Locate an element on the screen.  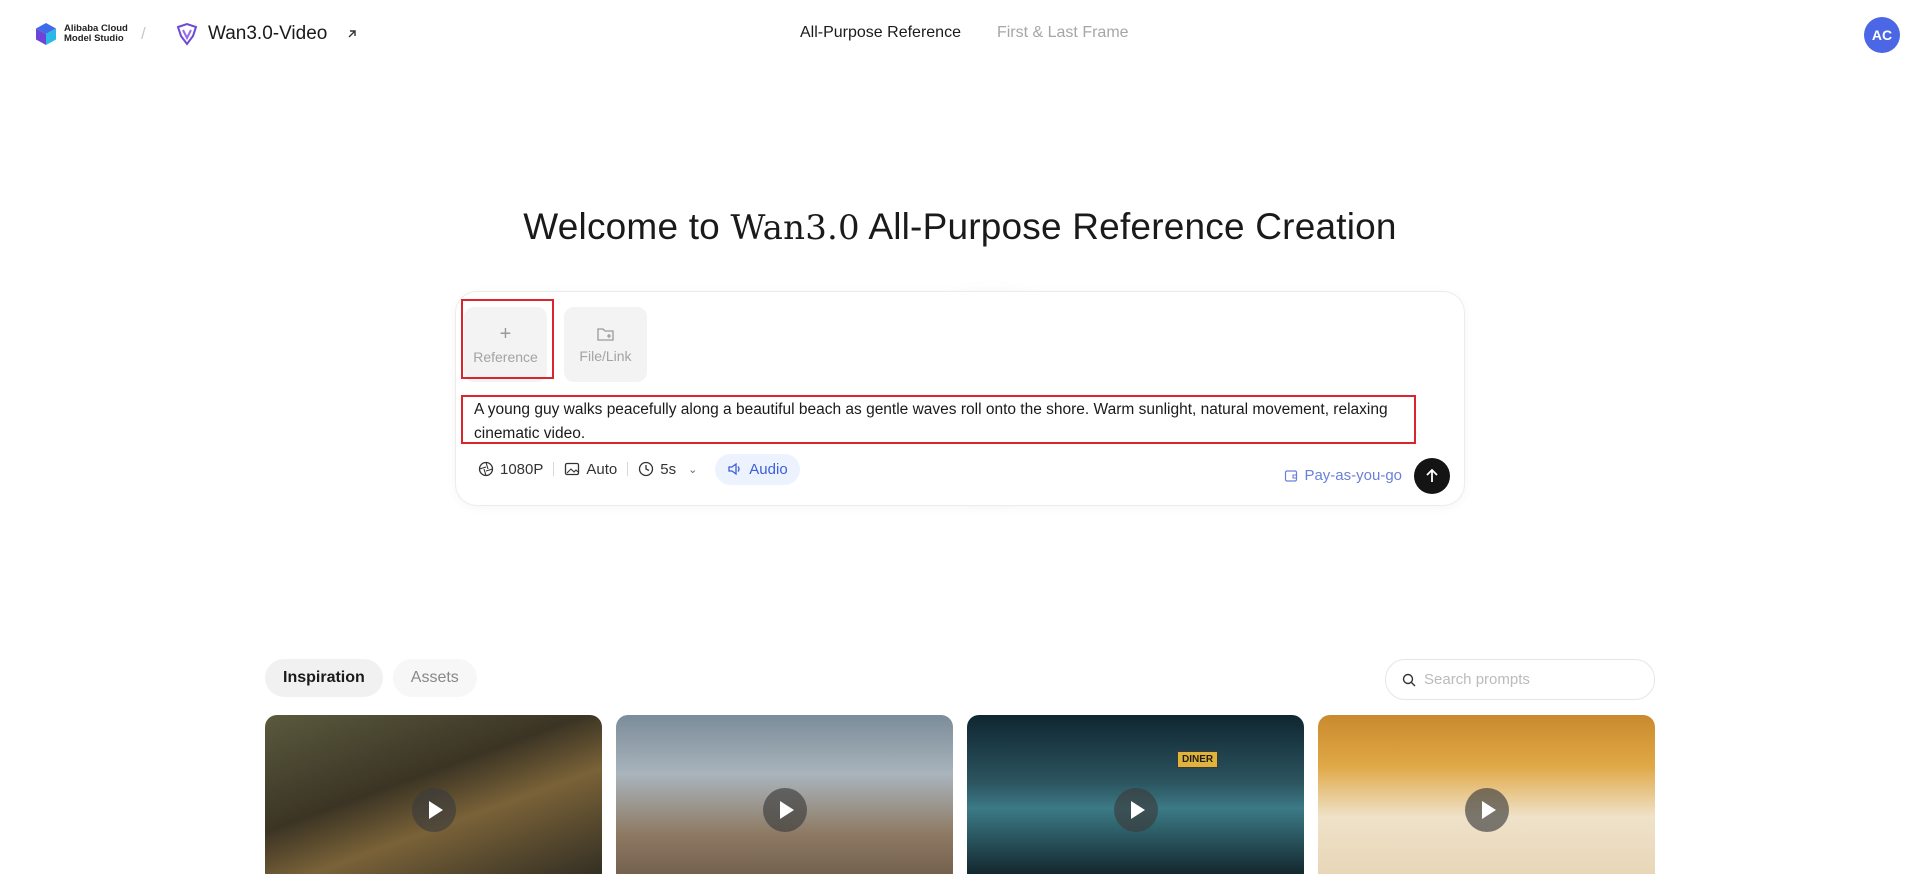
aspect-value: Auto is located at coordinates (602, 469).